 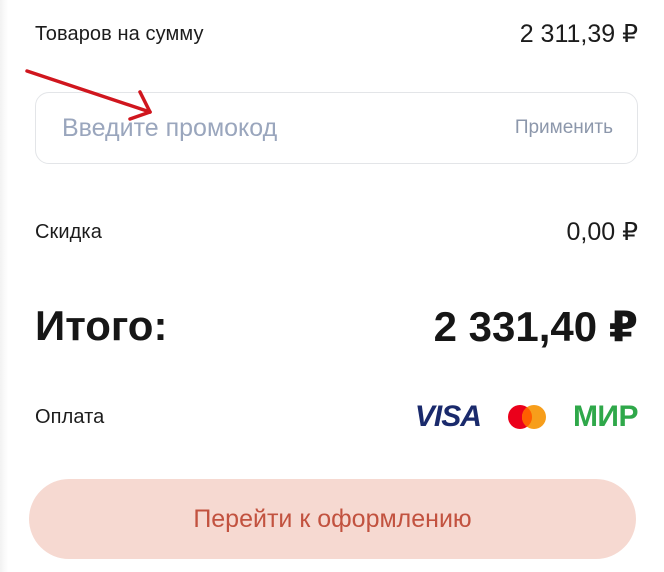 What do you see at coordinates (535, 326) in the screenshot?
I see `total-value: 2 331,40 ₽` at bounding box center [535, 326].